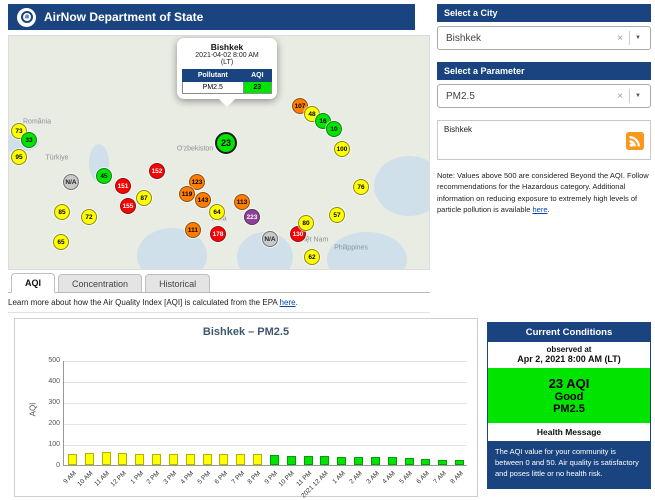  Describe the element at coordinates (178, 283) in the screenshot. I see `tab-historical: Historical` at that location.